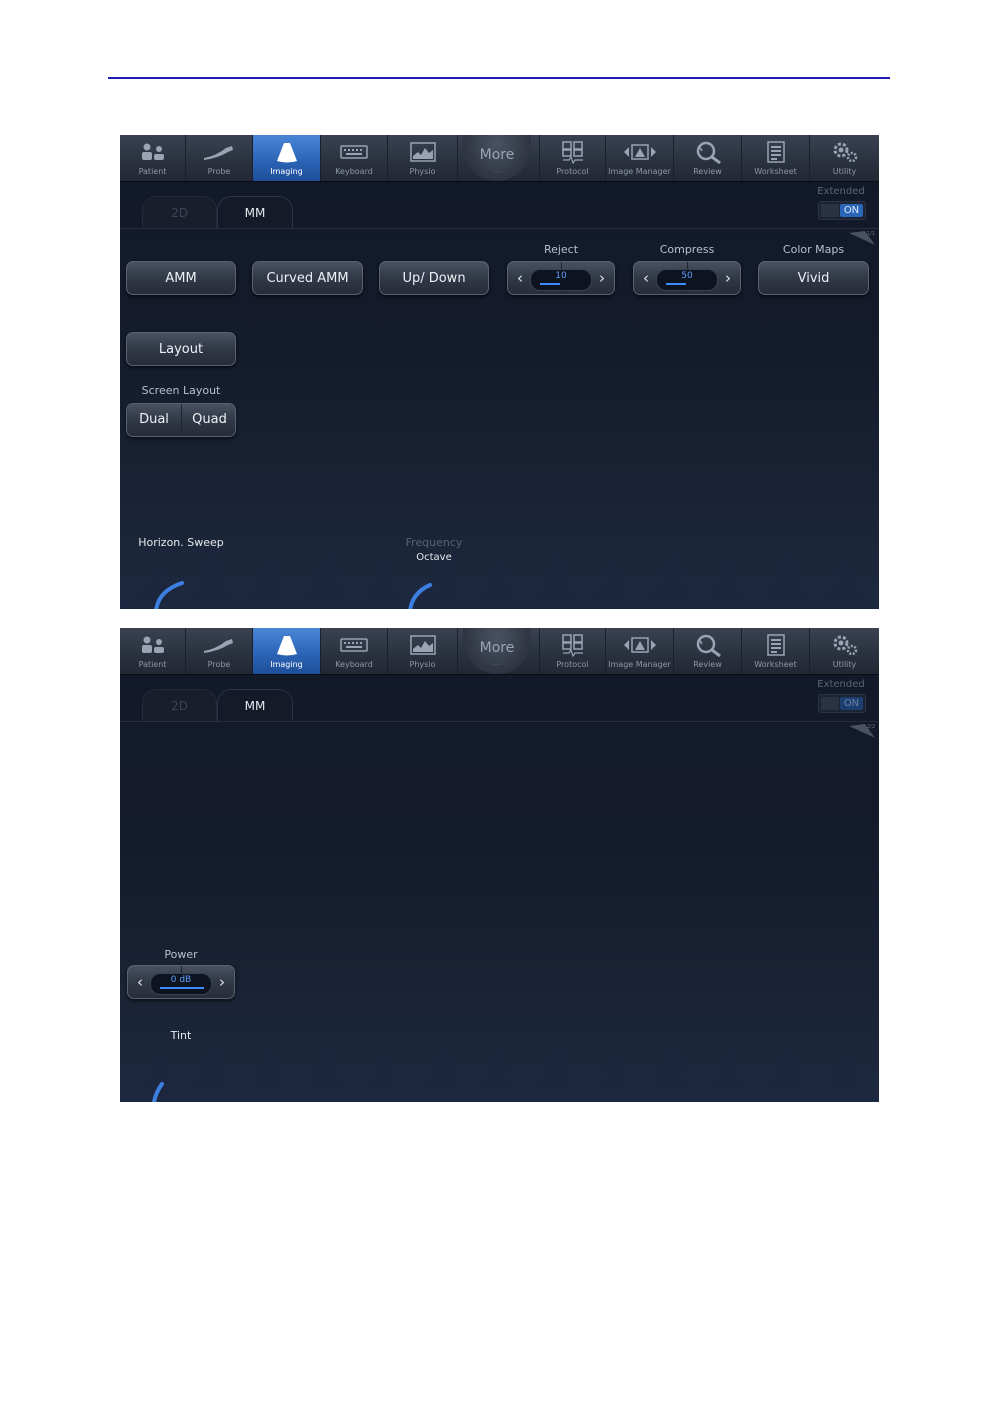  Describe the element at coordinates (561, 249) in the screenshot. I see `reject-label: Reject` at that location.